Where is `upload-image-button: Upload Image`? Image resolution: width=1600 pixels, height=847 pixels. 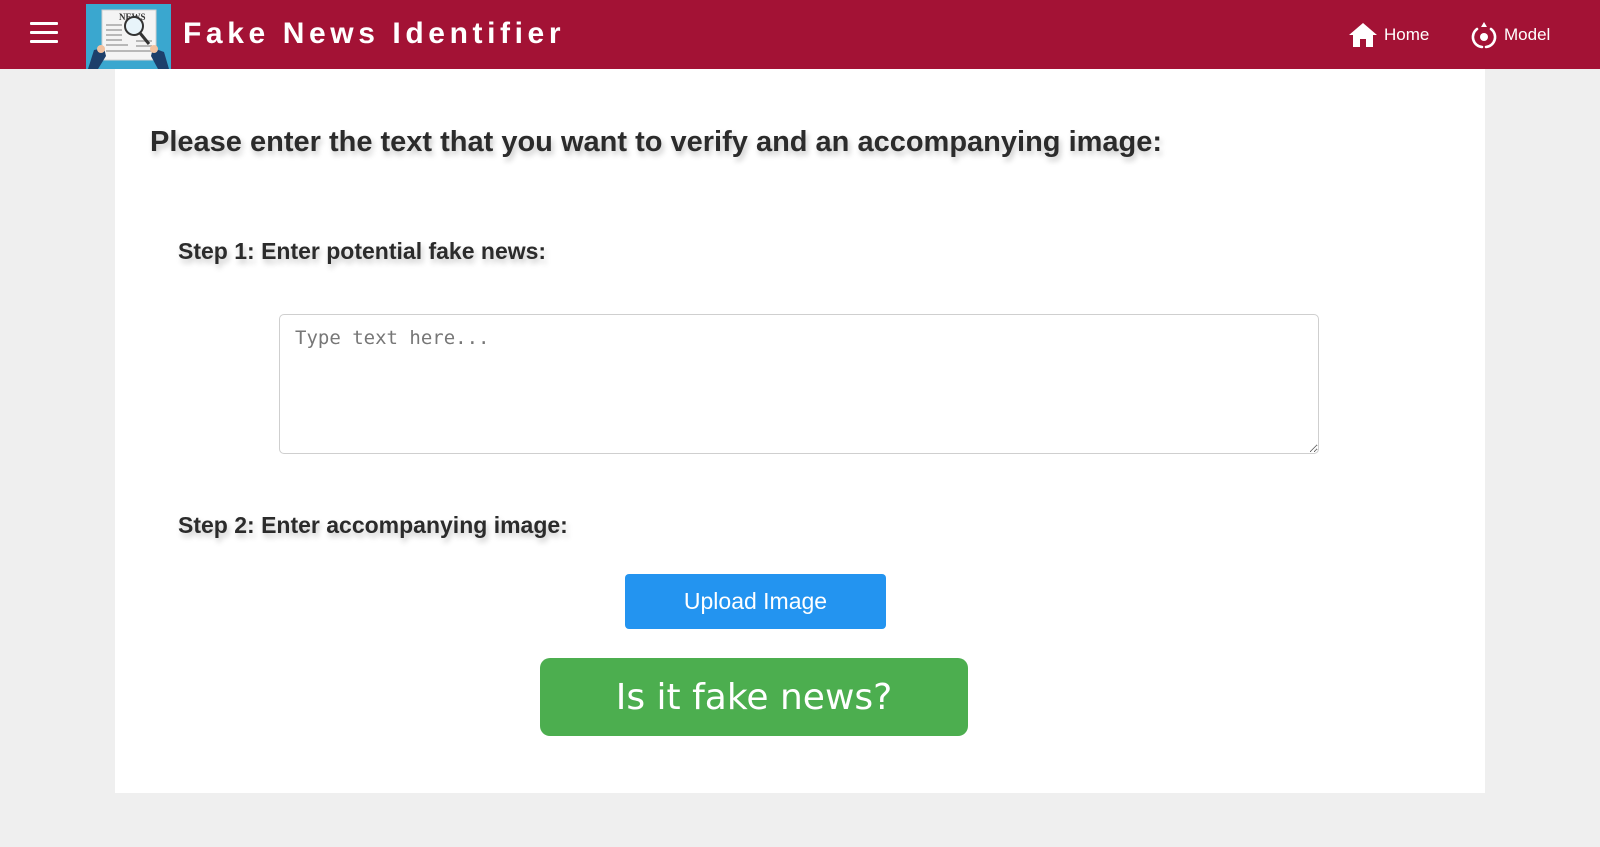
upload-image-button: Upload Image is located at coordinates (755, 601).